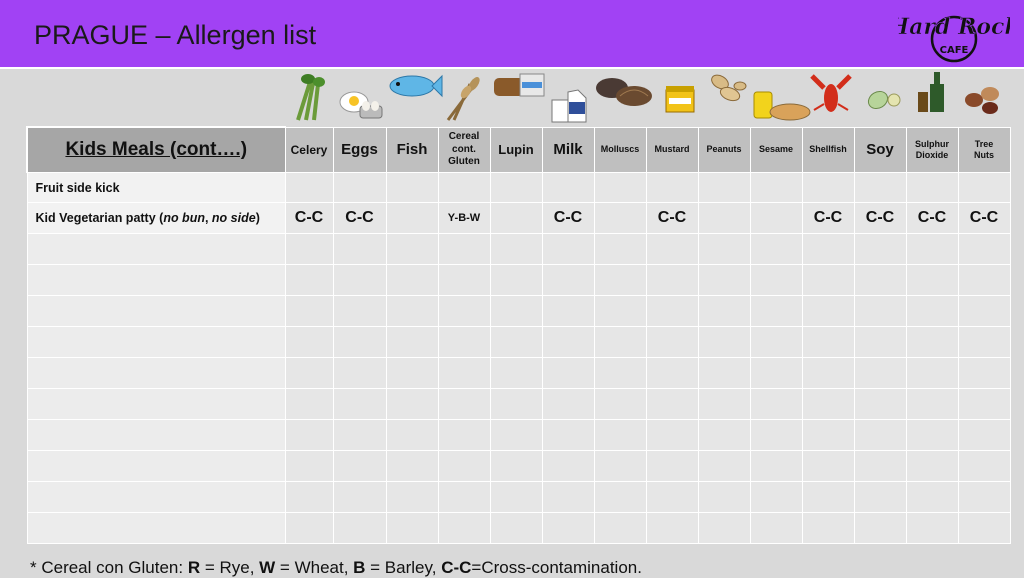  I want to click on col-header-lupin: Lupin, so click(516, 149).